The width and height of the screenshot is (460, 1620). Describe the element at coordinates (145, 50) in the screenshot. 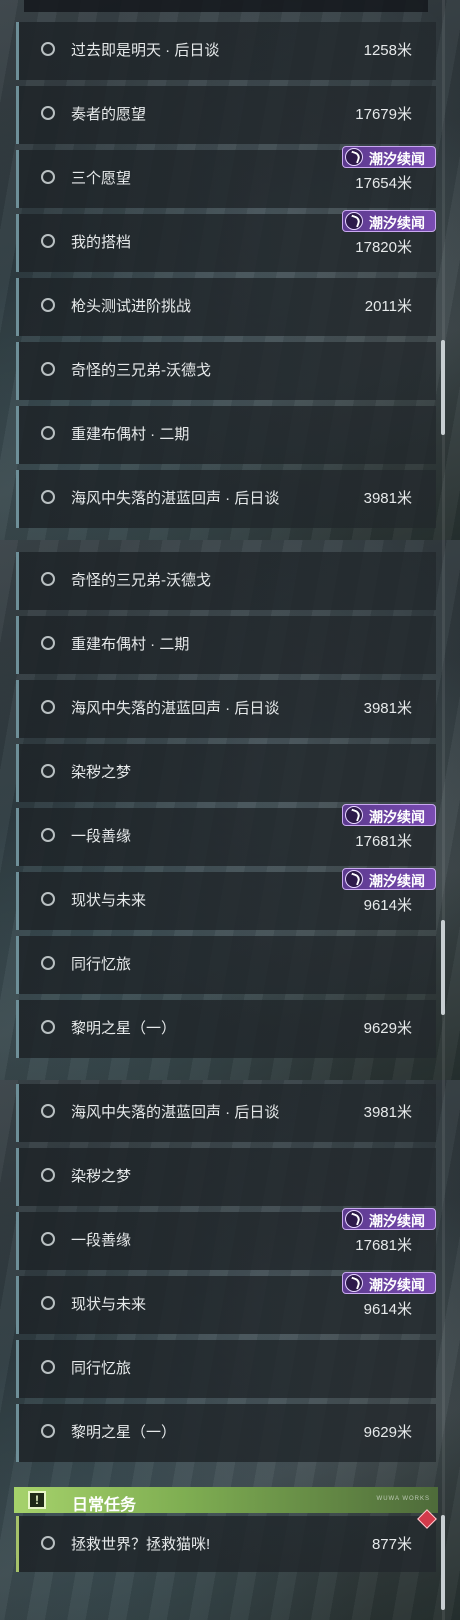

I see `quest-title: 过去即是明天 · 后日谈` at that location.